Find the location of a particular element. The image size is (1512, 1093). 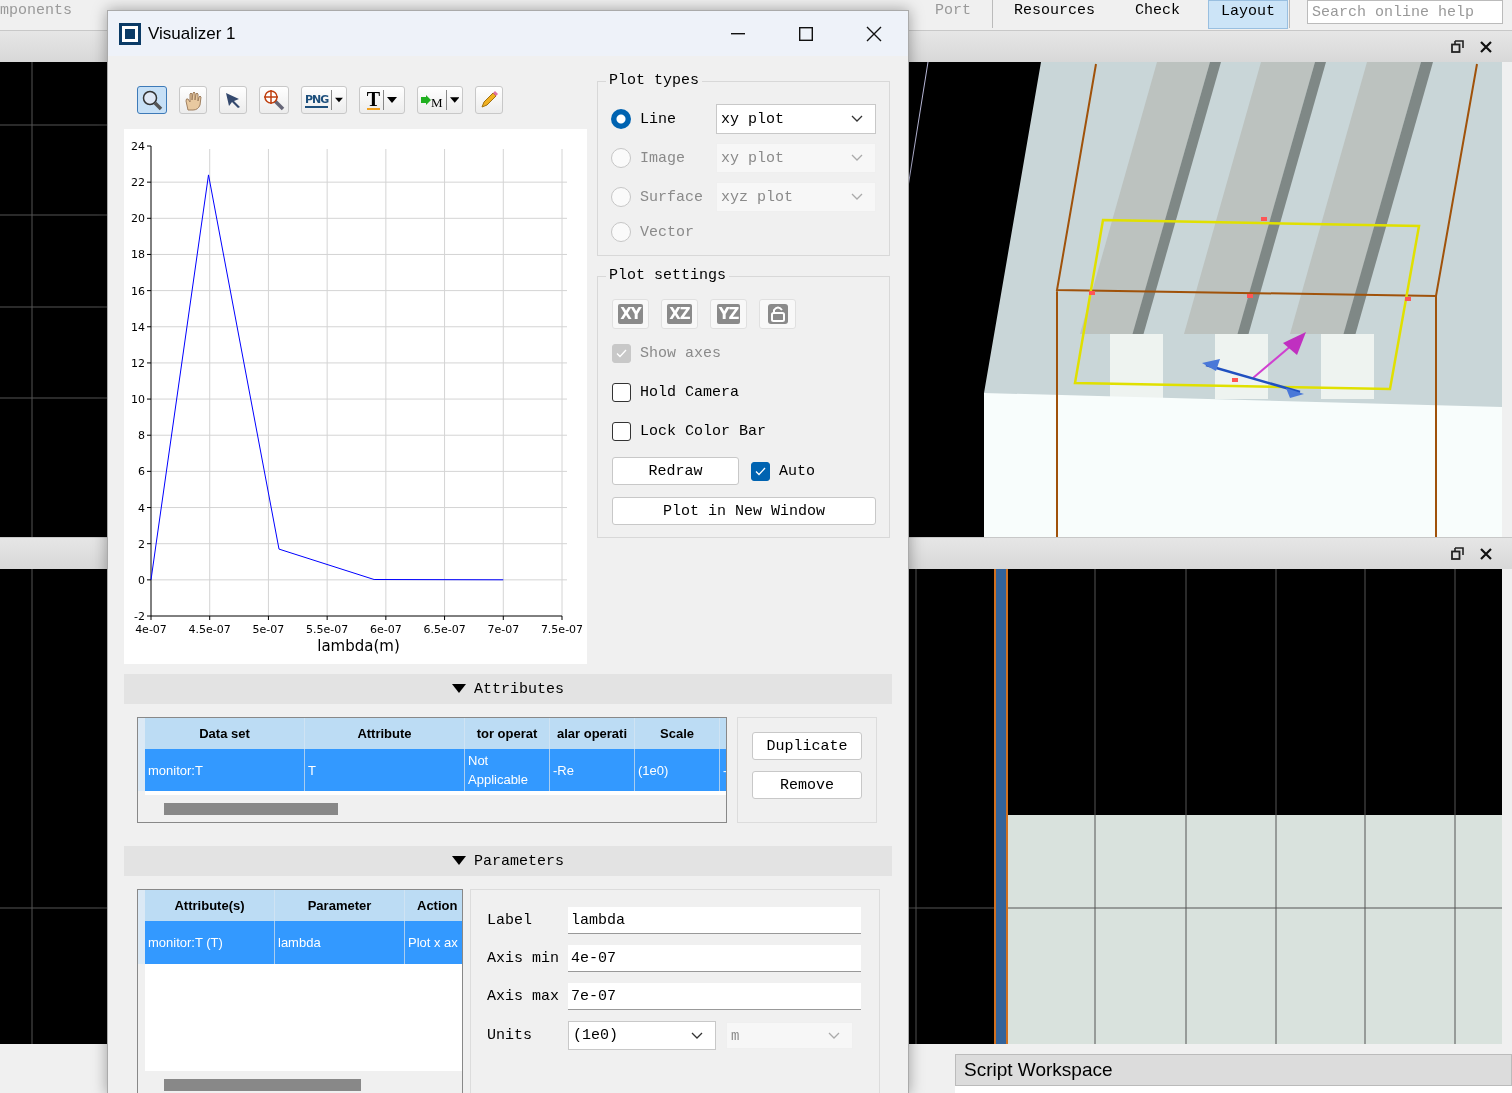

text-button: T is located at coordinates (382, 100).